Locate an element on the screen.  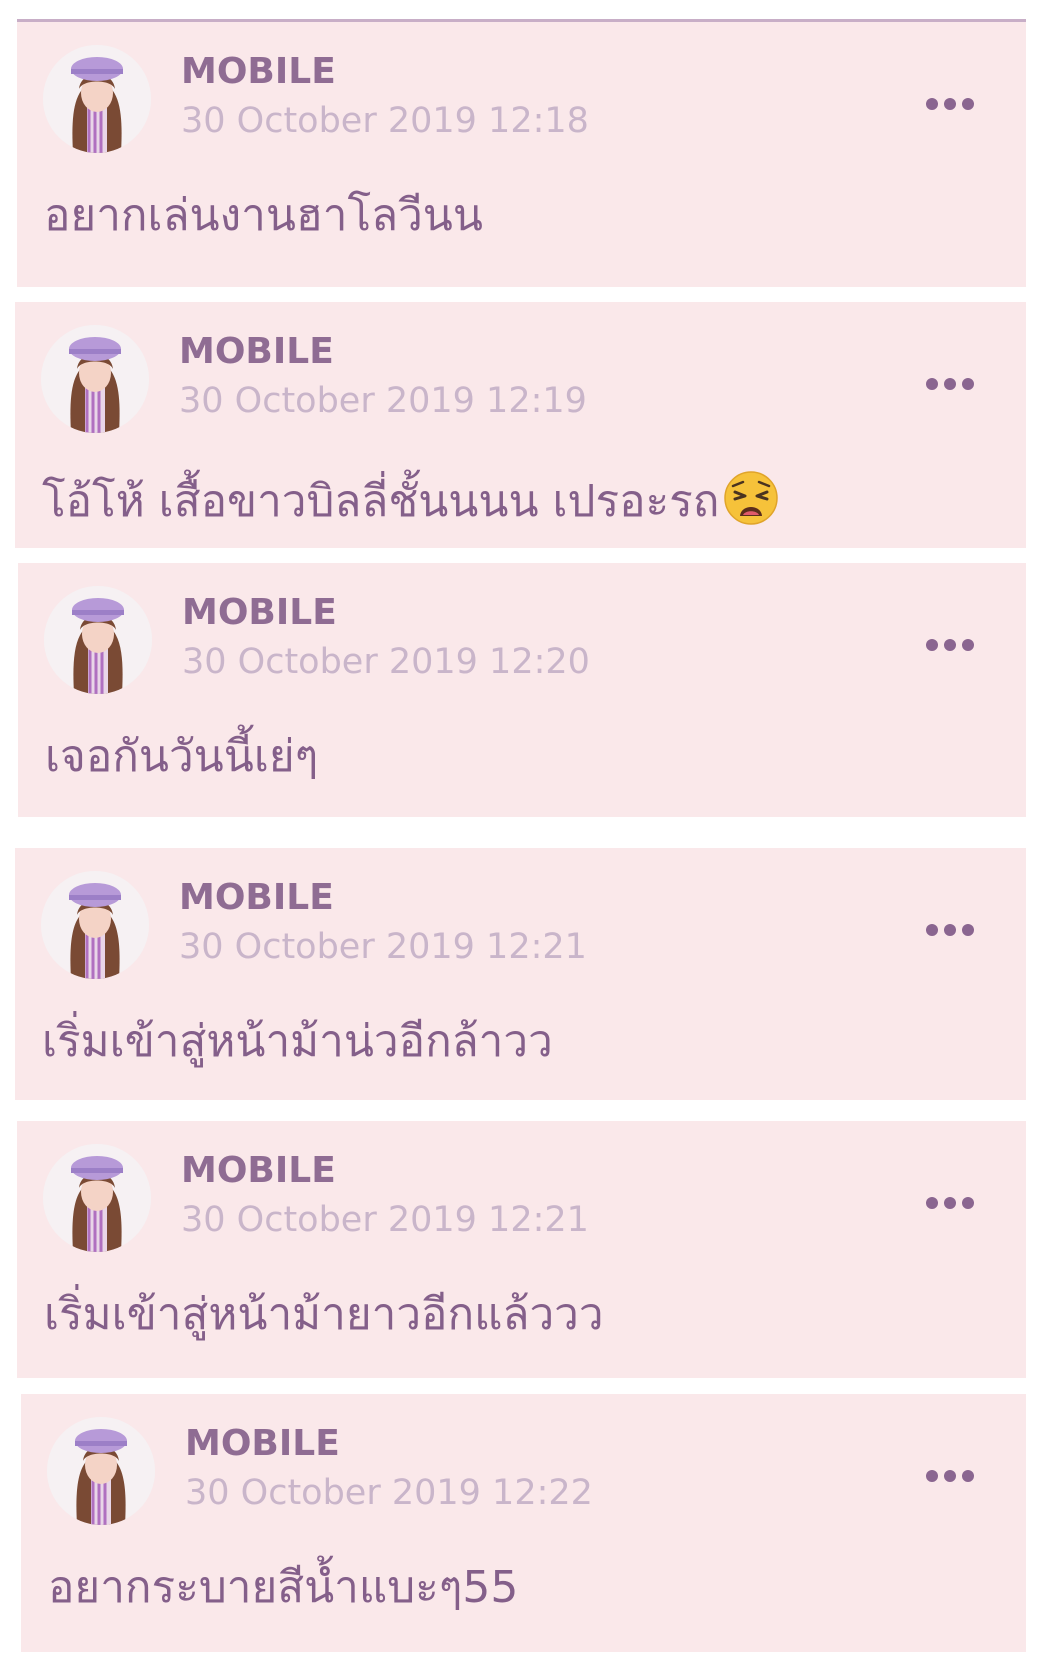
post-text-content: เริ่มเข้าสู่หน้าม้ายาวอีกแล้ววว is located at coordinates (324, 1314).